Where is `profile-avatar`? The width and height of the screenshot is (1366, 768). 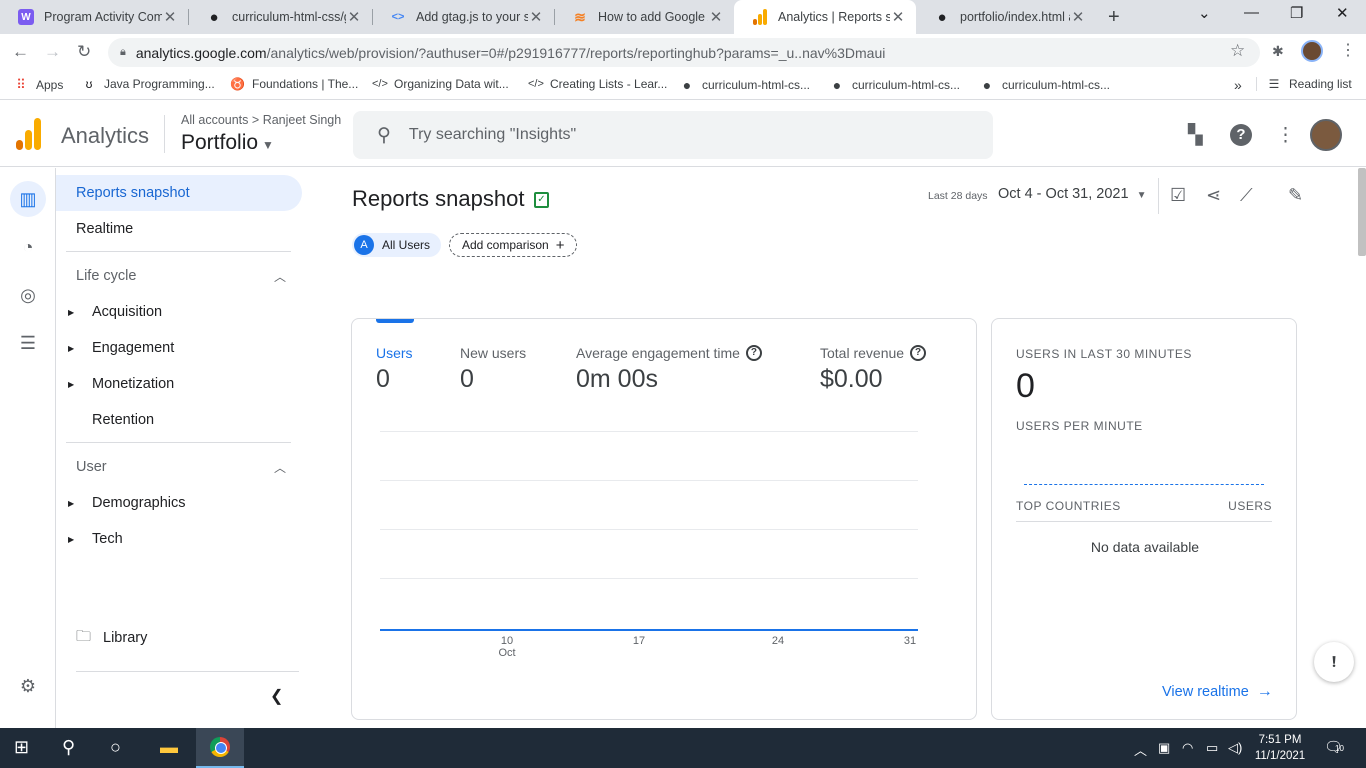 profile-avatar is located at coordinates (1312, 51).